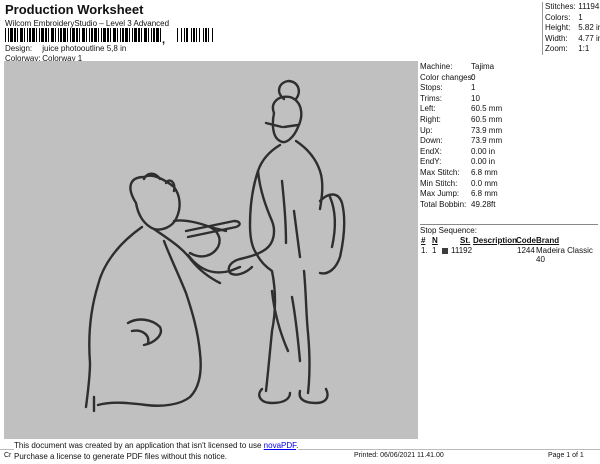 Image resolution: width=600 pixels, height=464 pixels. I want to click on design-value: juice photooutline 5,8 in, so click(84, 48).